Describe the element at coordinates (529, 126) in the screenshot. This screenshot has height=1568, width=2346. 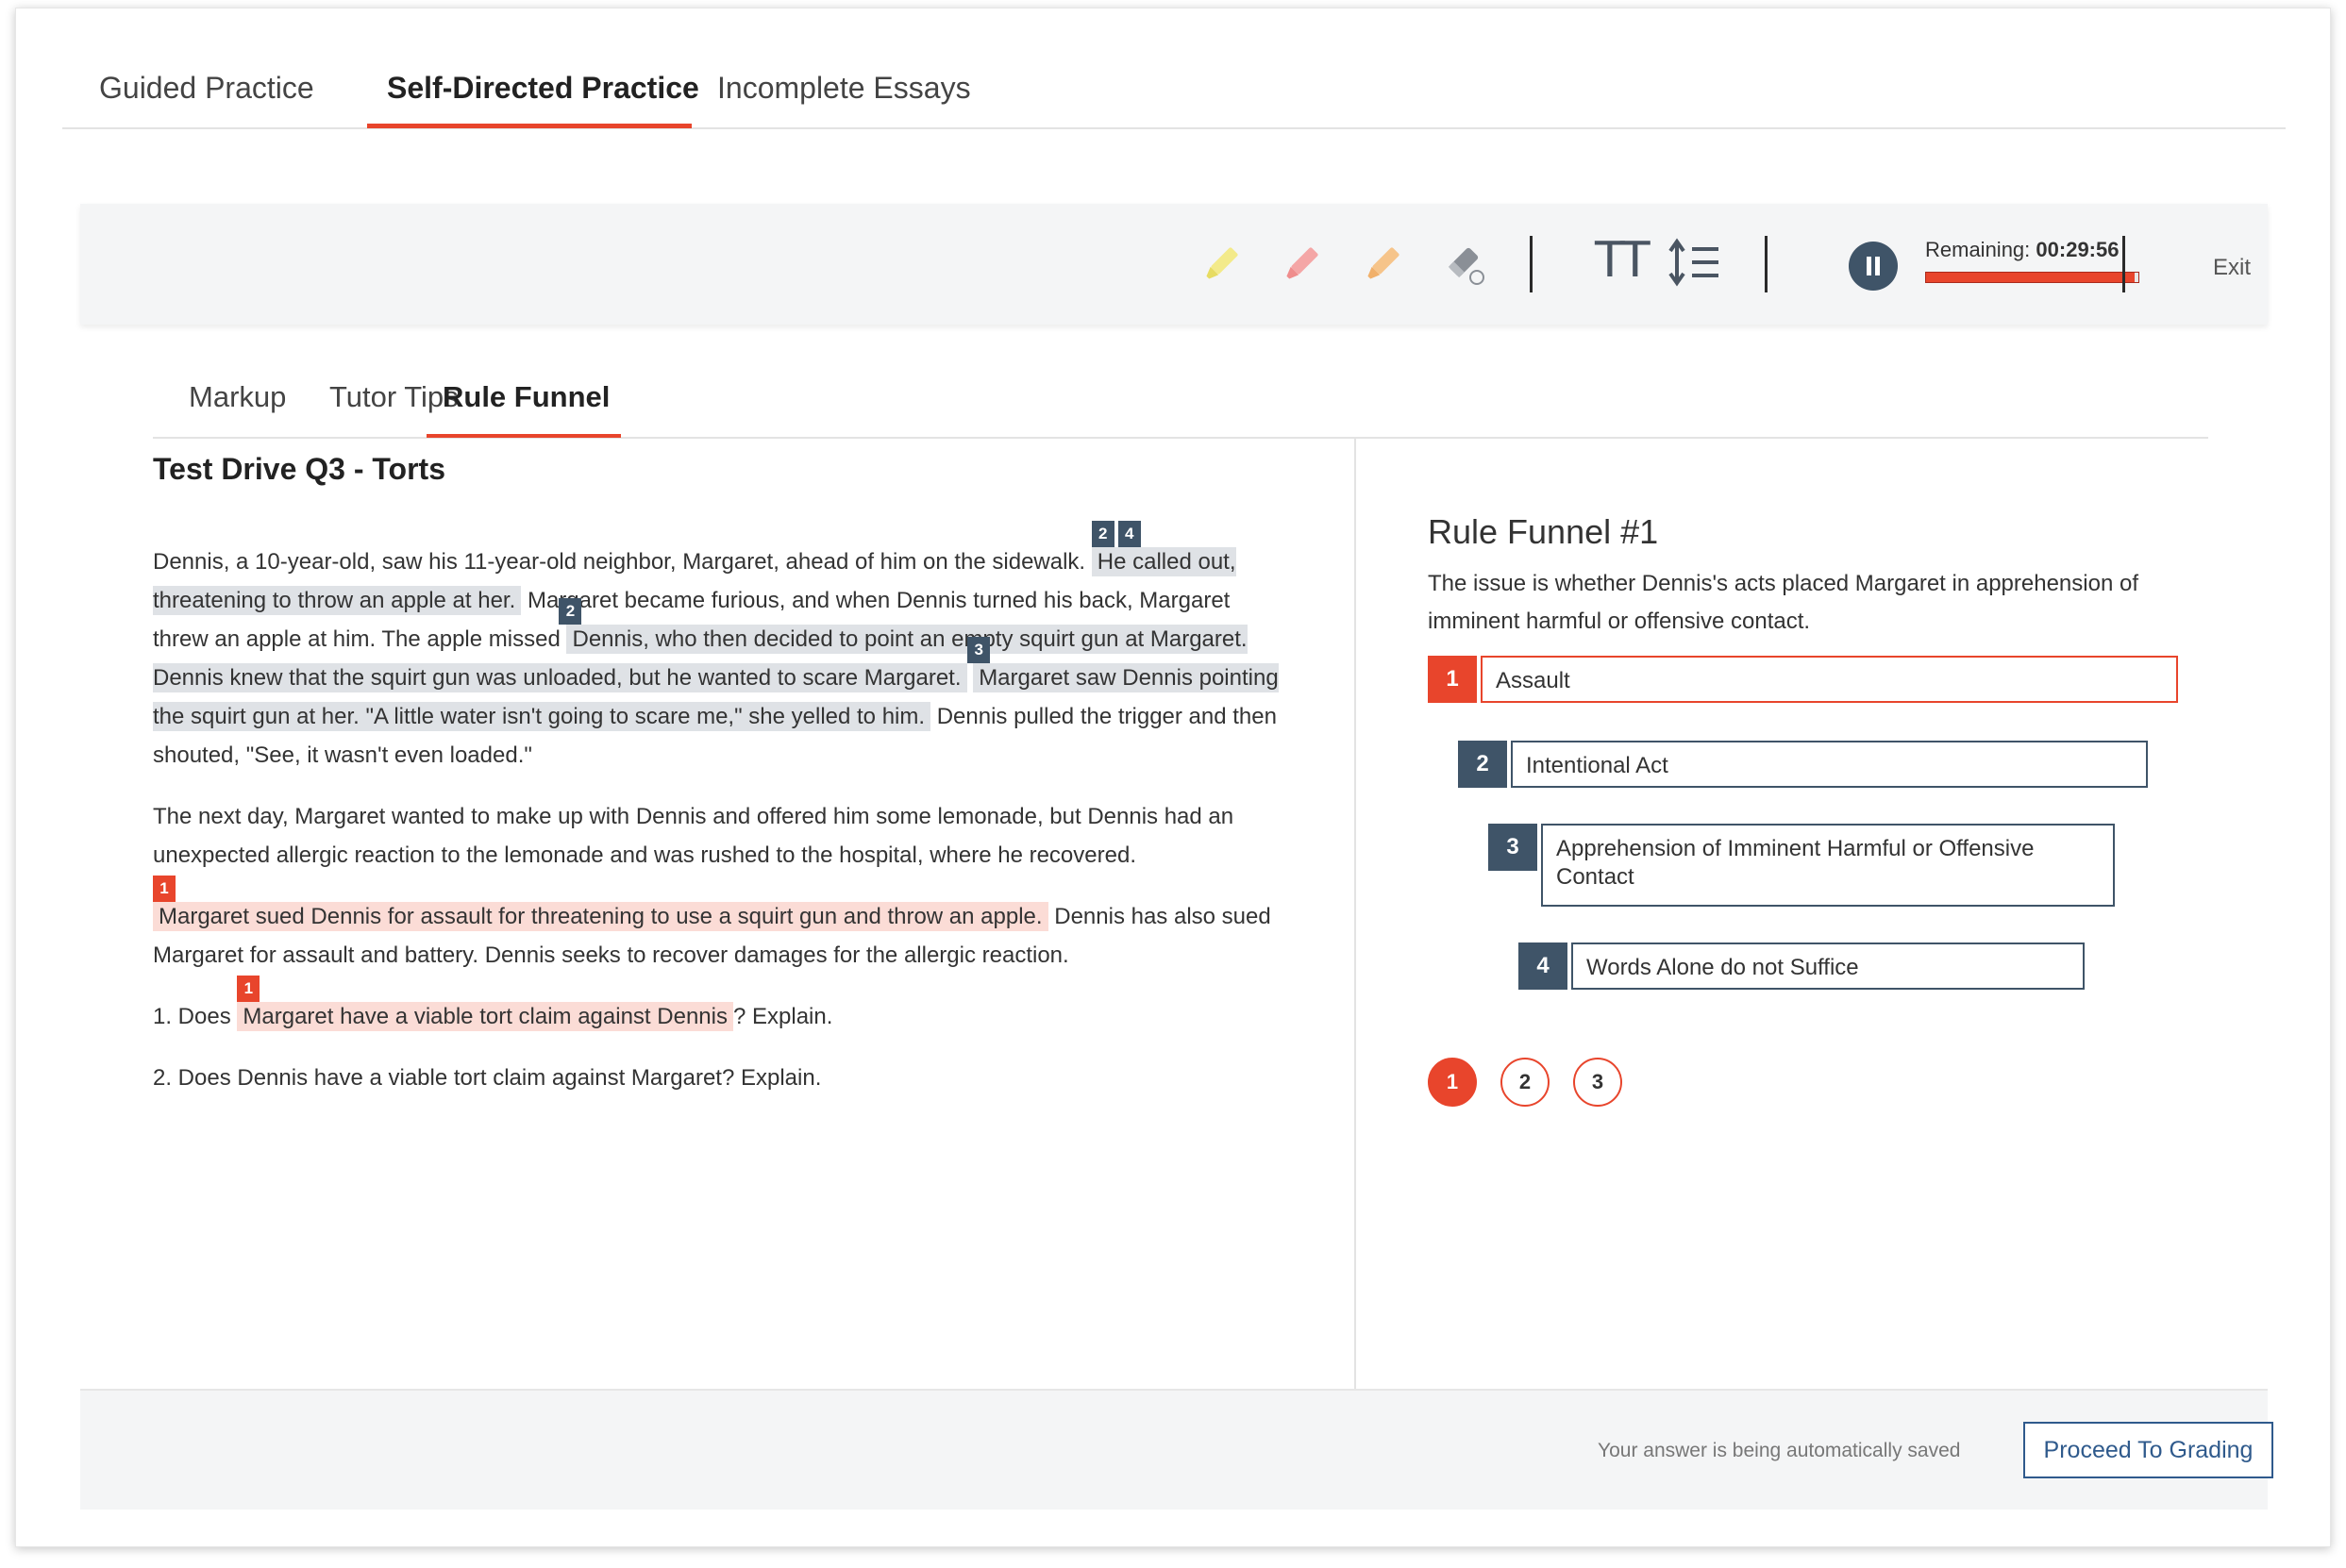
I see `active-tab-indicator` at that location.